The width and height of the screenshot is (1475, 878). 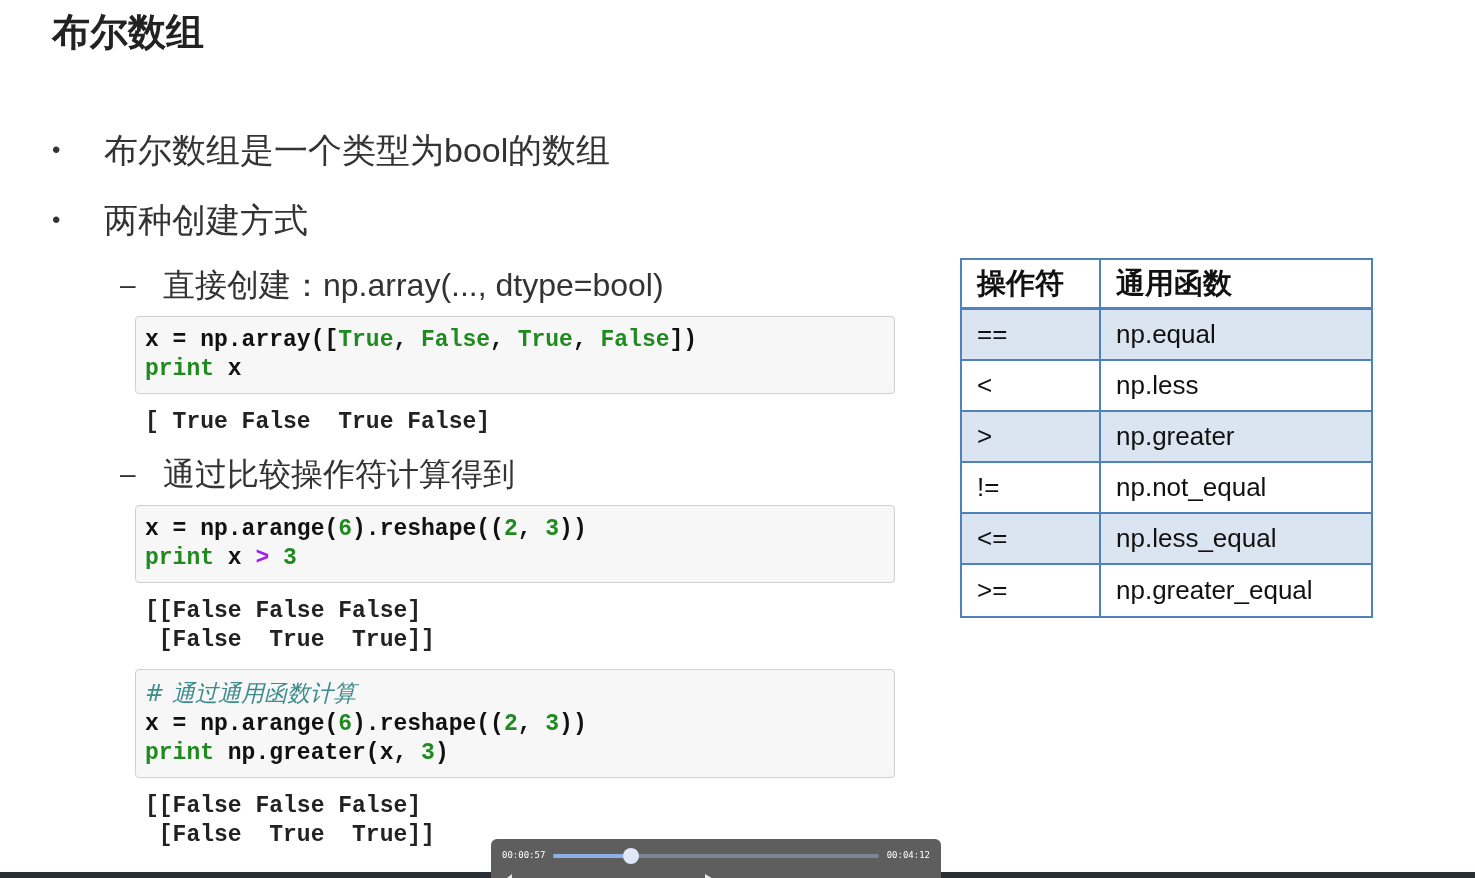 I want to click on code-line: x = np.array([True, False, True, False]), so click(x=421, y=340).